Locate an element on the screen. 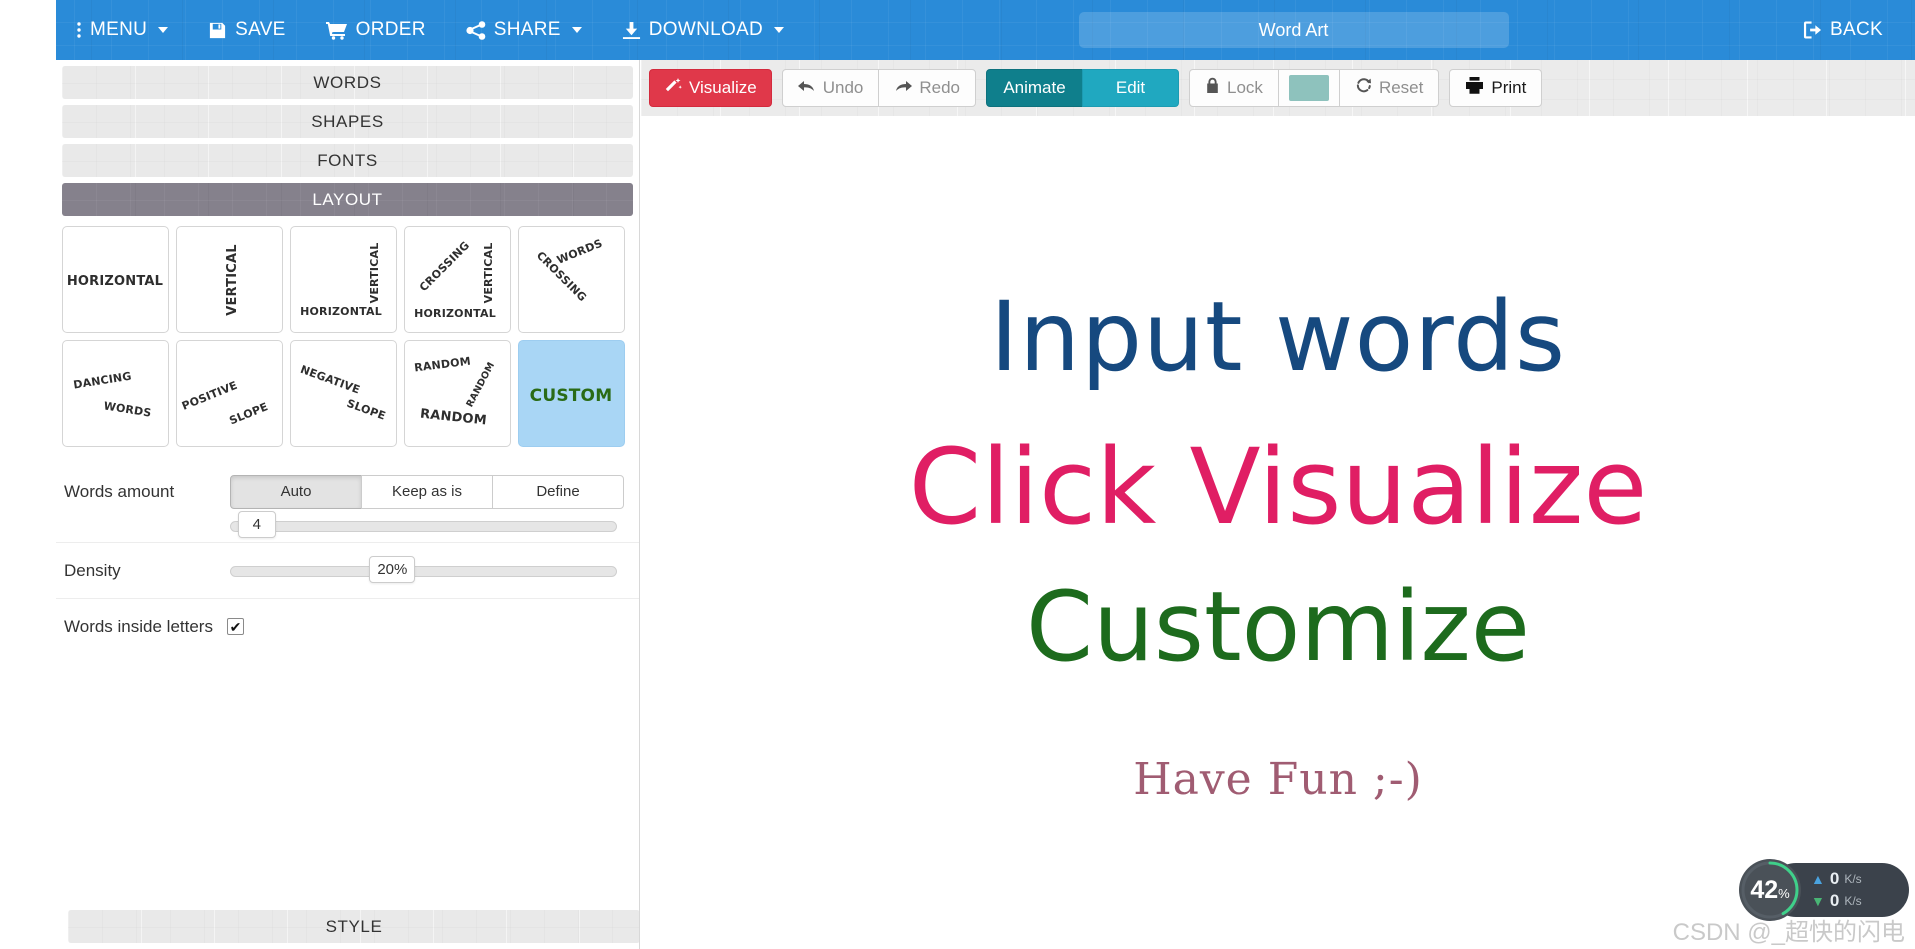 The width and height of the screenshot is (1915, 949). canvas-line-4: Have Fun ;-) is located at coordinates (1278, 779).